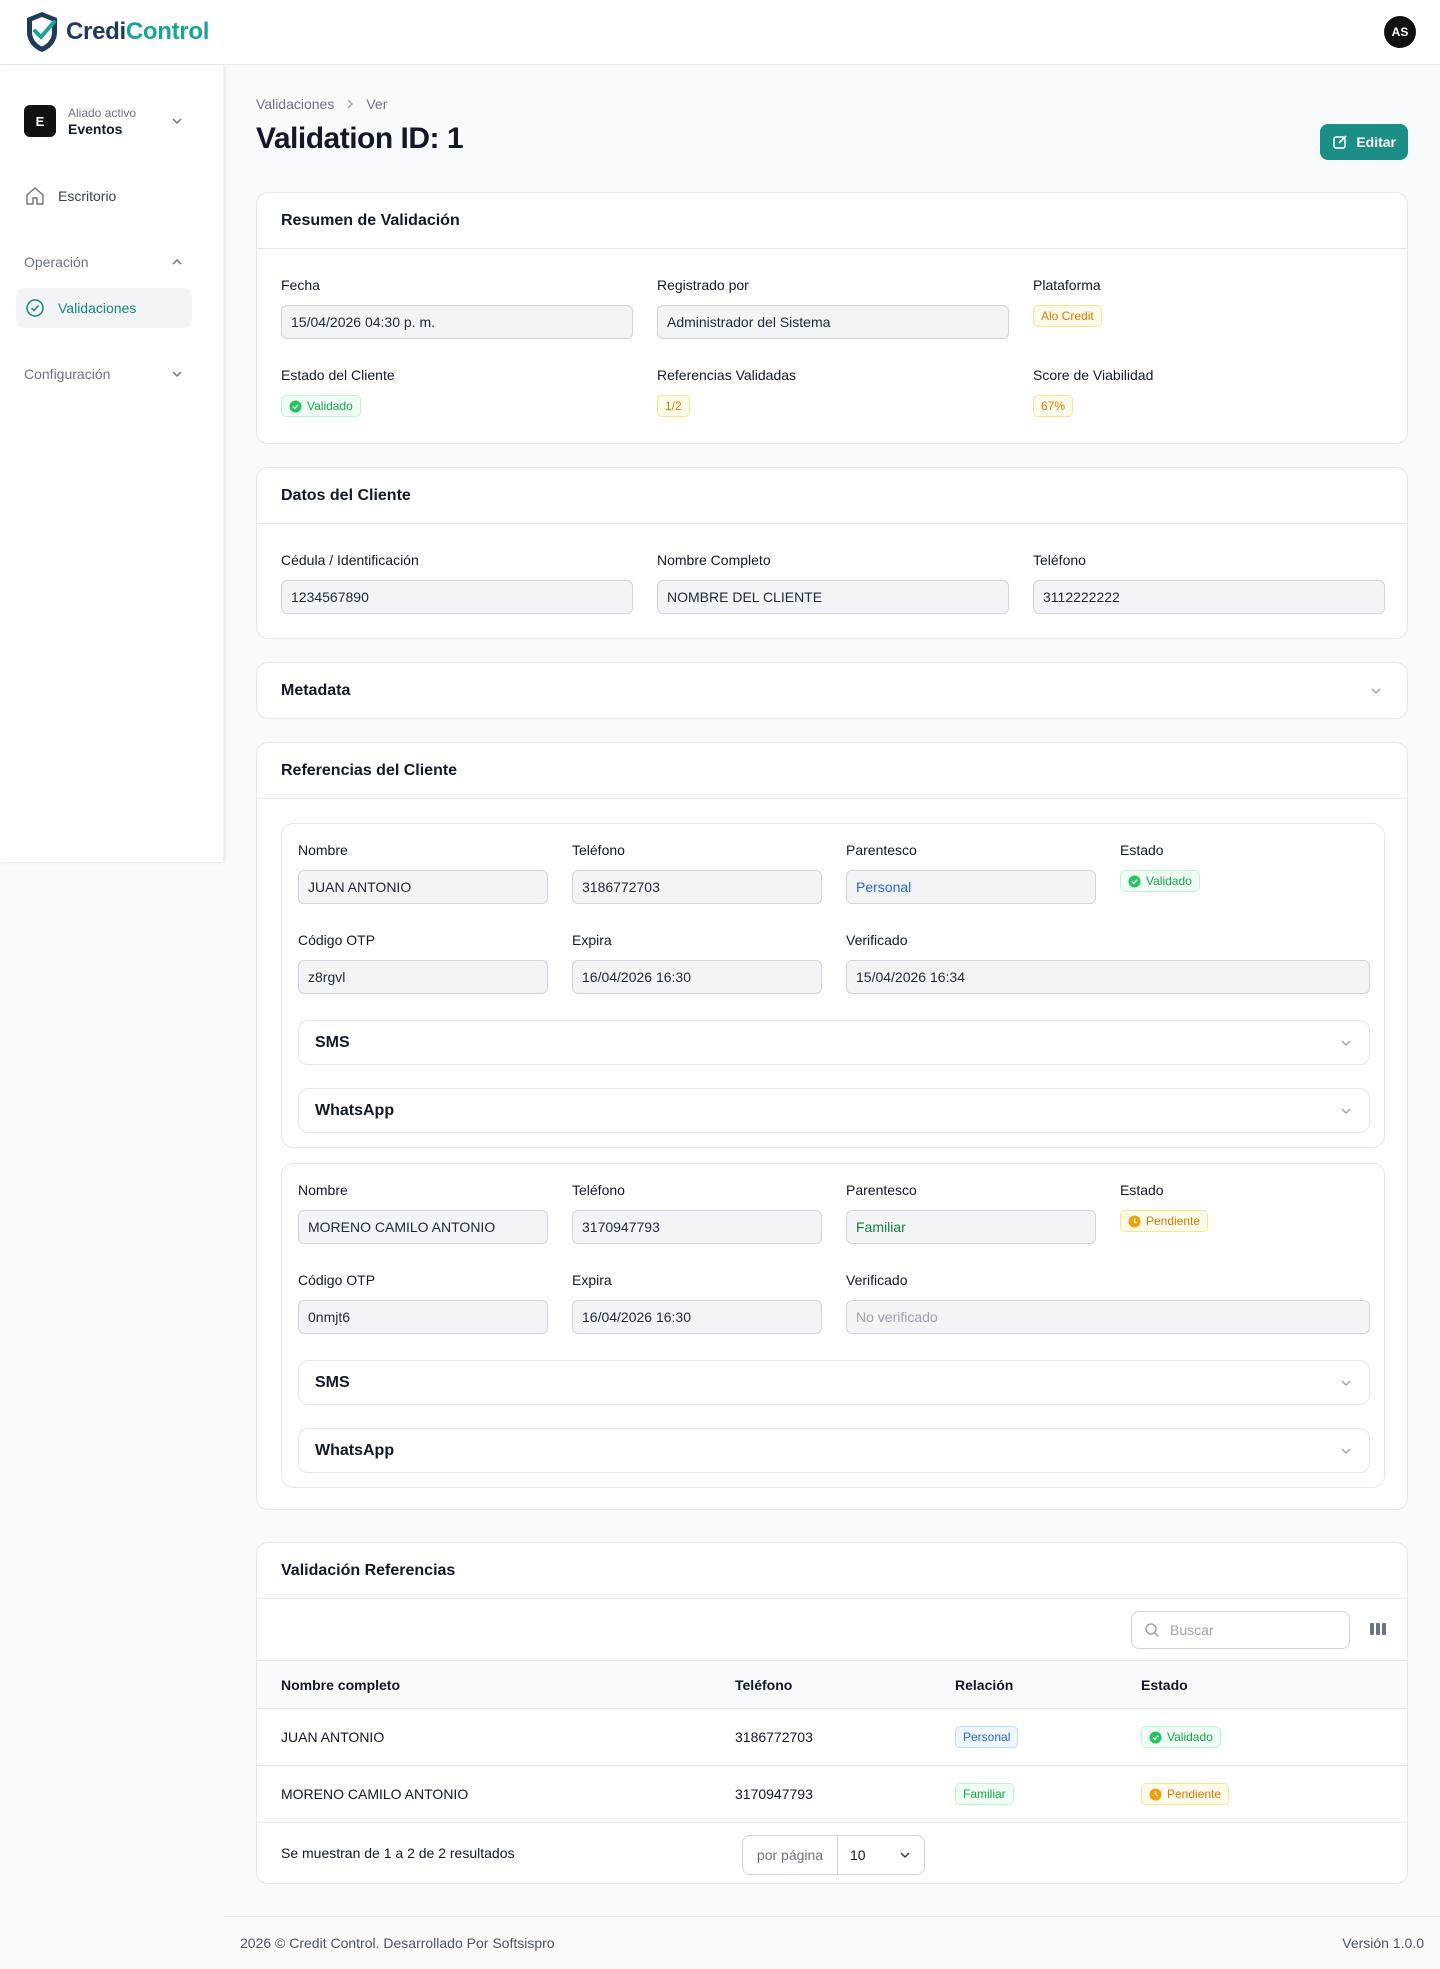 The width and height of the screenshot is (1440, 1969). Describe the element at coordinates (763, 1684) in the screenshot. I see `column-header-phone: Teléfono` at that location.